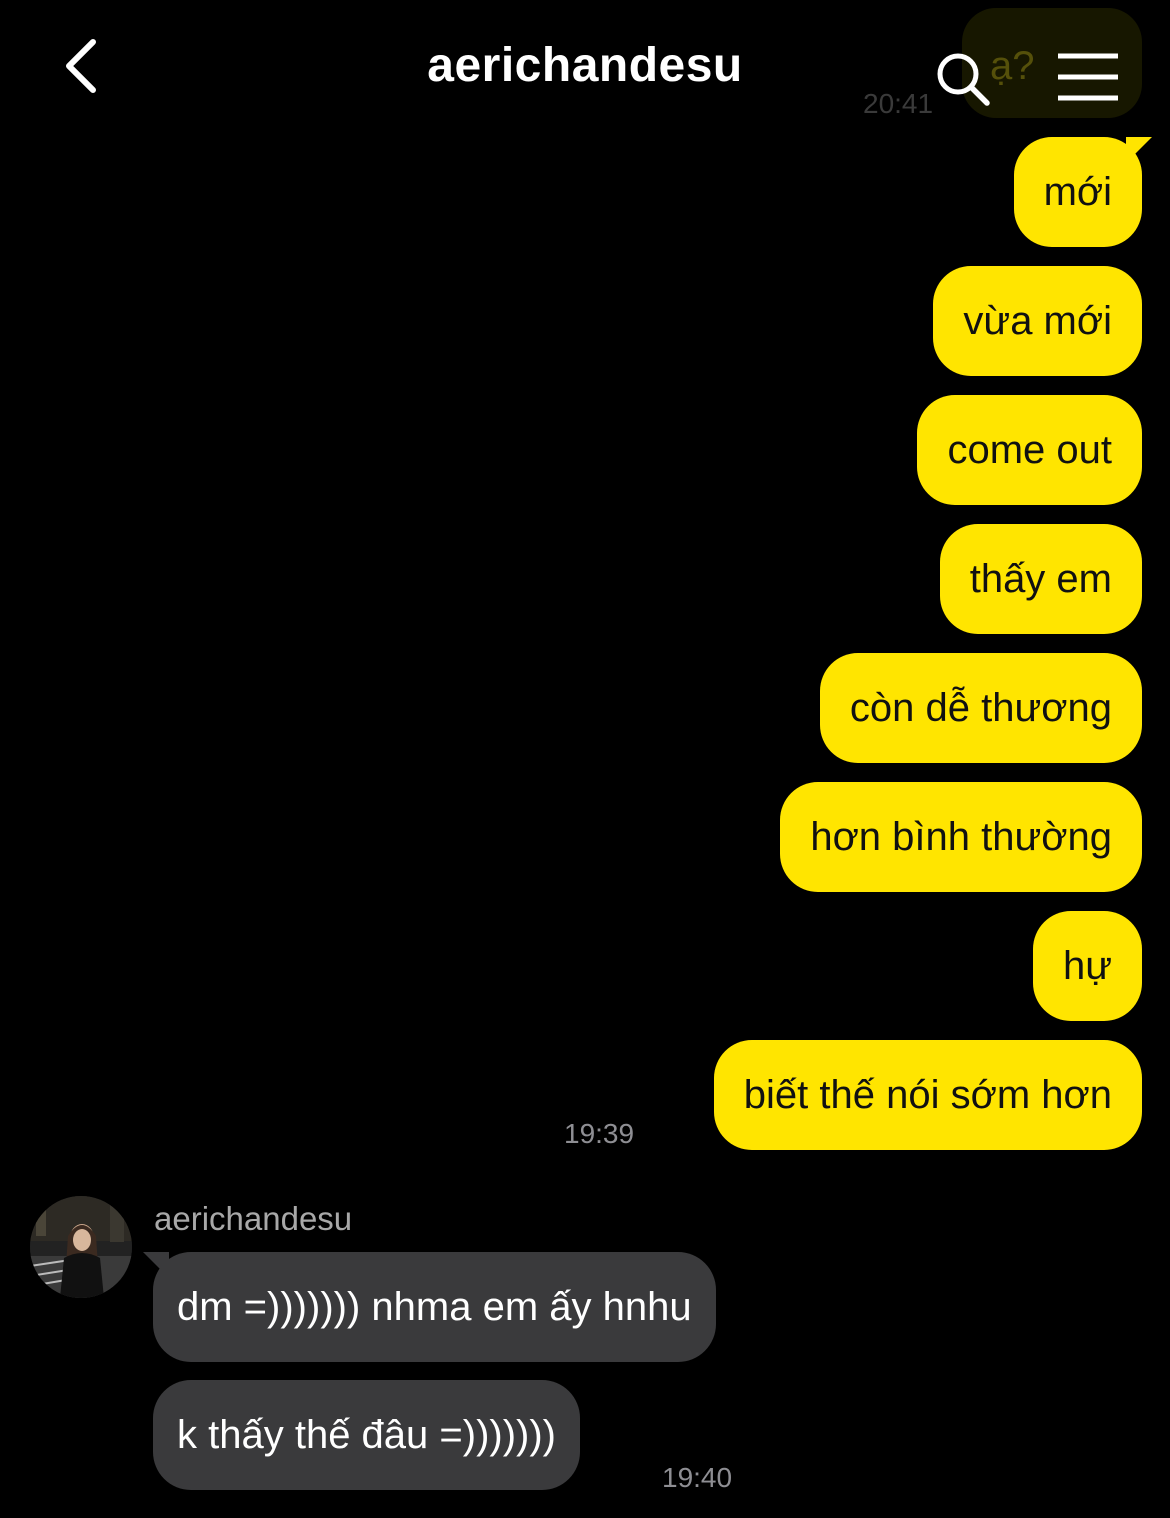 Image resolution: width=1170 pixels, height=1518 pixels. I want to click on sender-name: aerichandesu, so click(253, 1218).